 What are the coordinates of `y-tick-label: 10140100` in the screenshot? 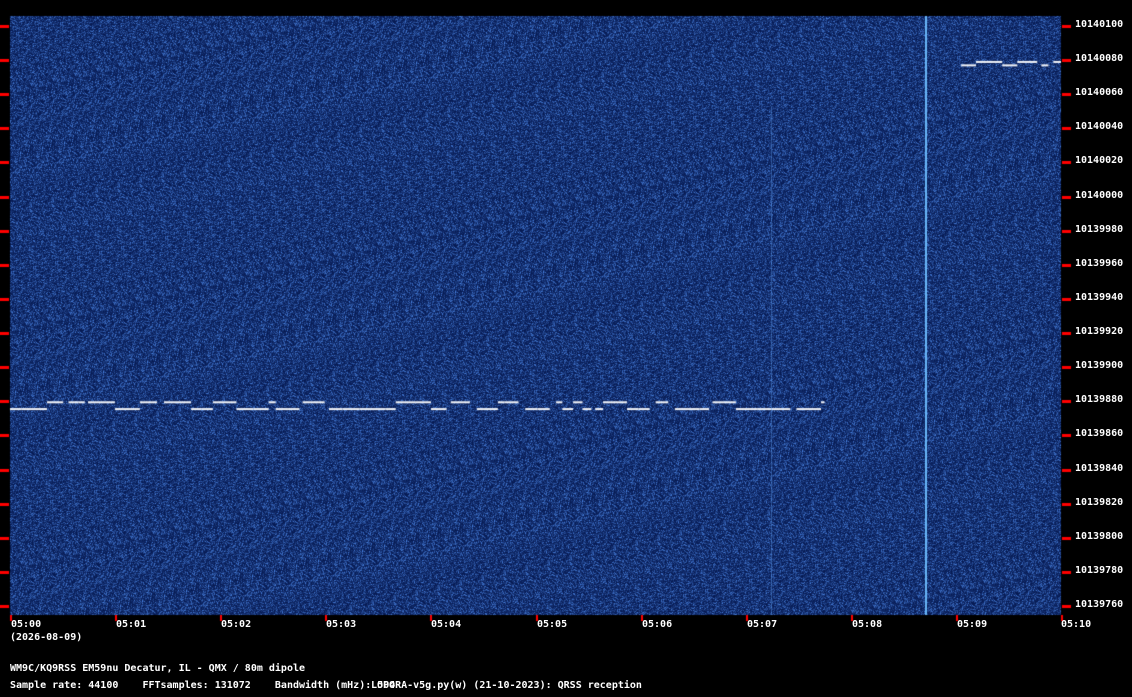 It's located at (1099, 24).